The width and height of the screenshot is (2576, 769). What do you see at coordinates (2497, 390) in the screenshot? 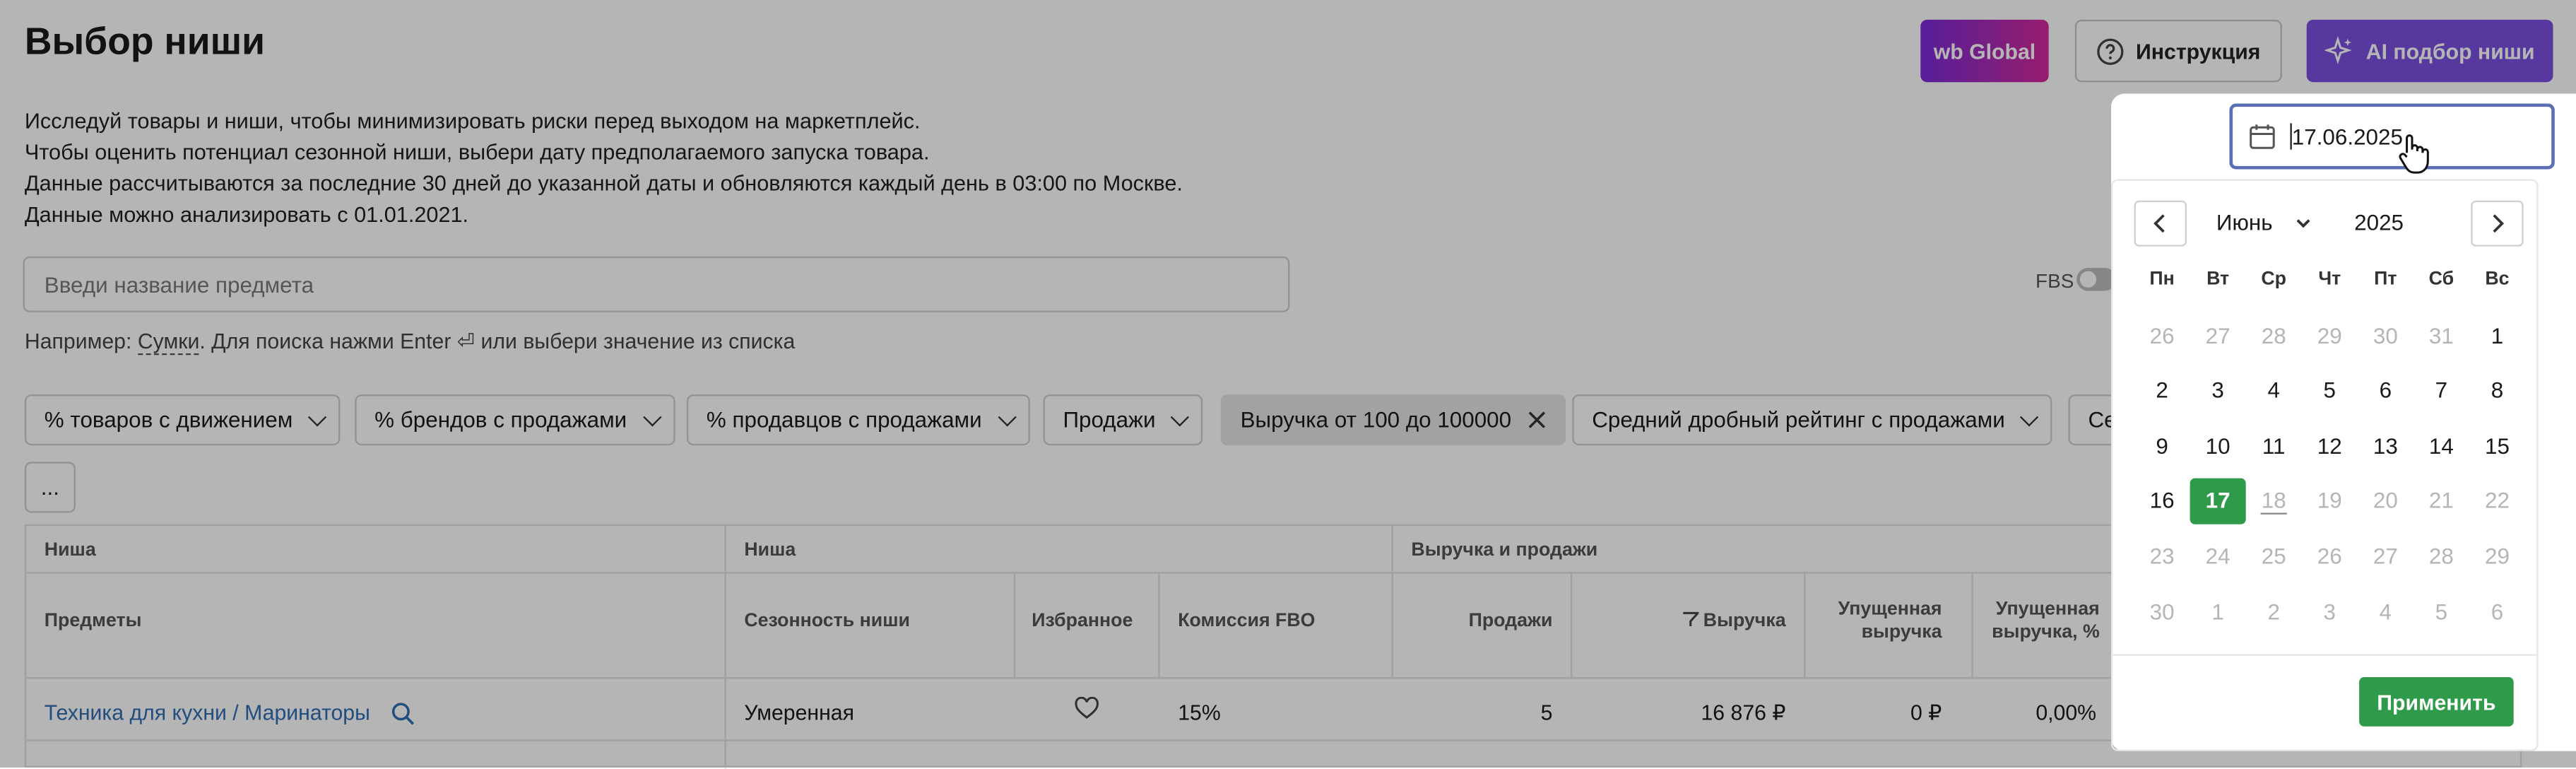
I see `calendar-day: 8` at bounding box center [2497, 390].